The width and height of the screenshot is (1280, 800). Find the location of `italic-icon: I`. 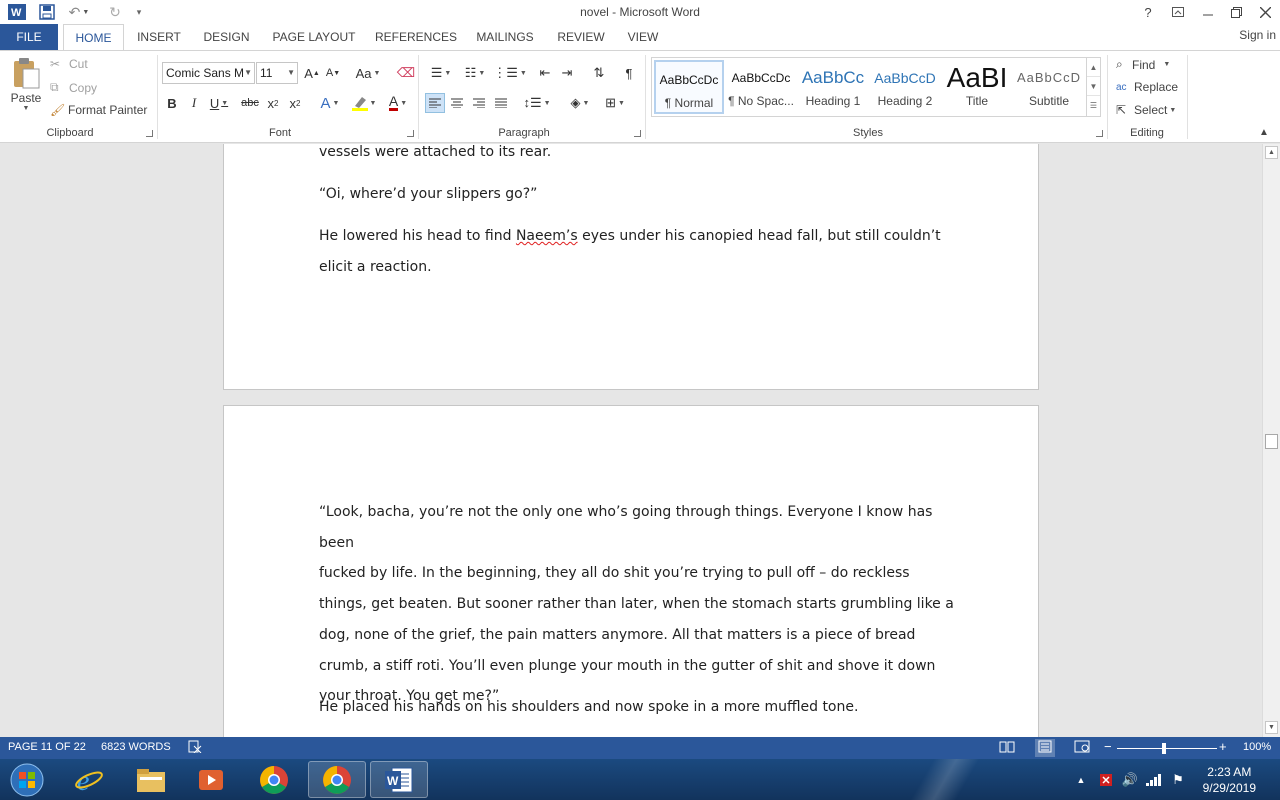

italic-icon: I is located at coordinates (194, 103).